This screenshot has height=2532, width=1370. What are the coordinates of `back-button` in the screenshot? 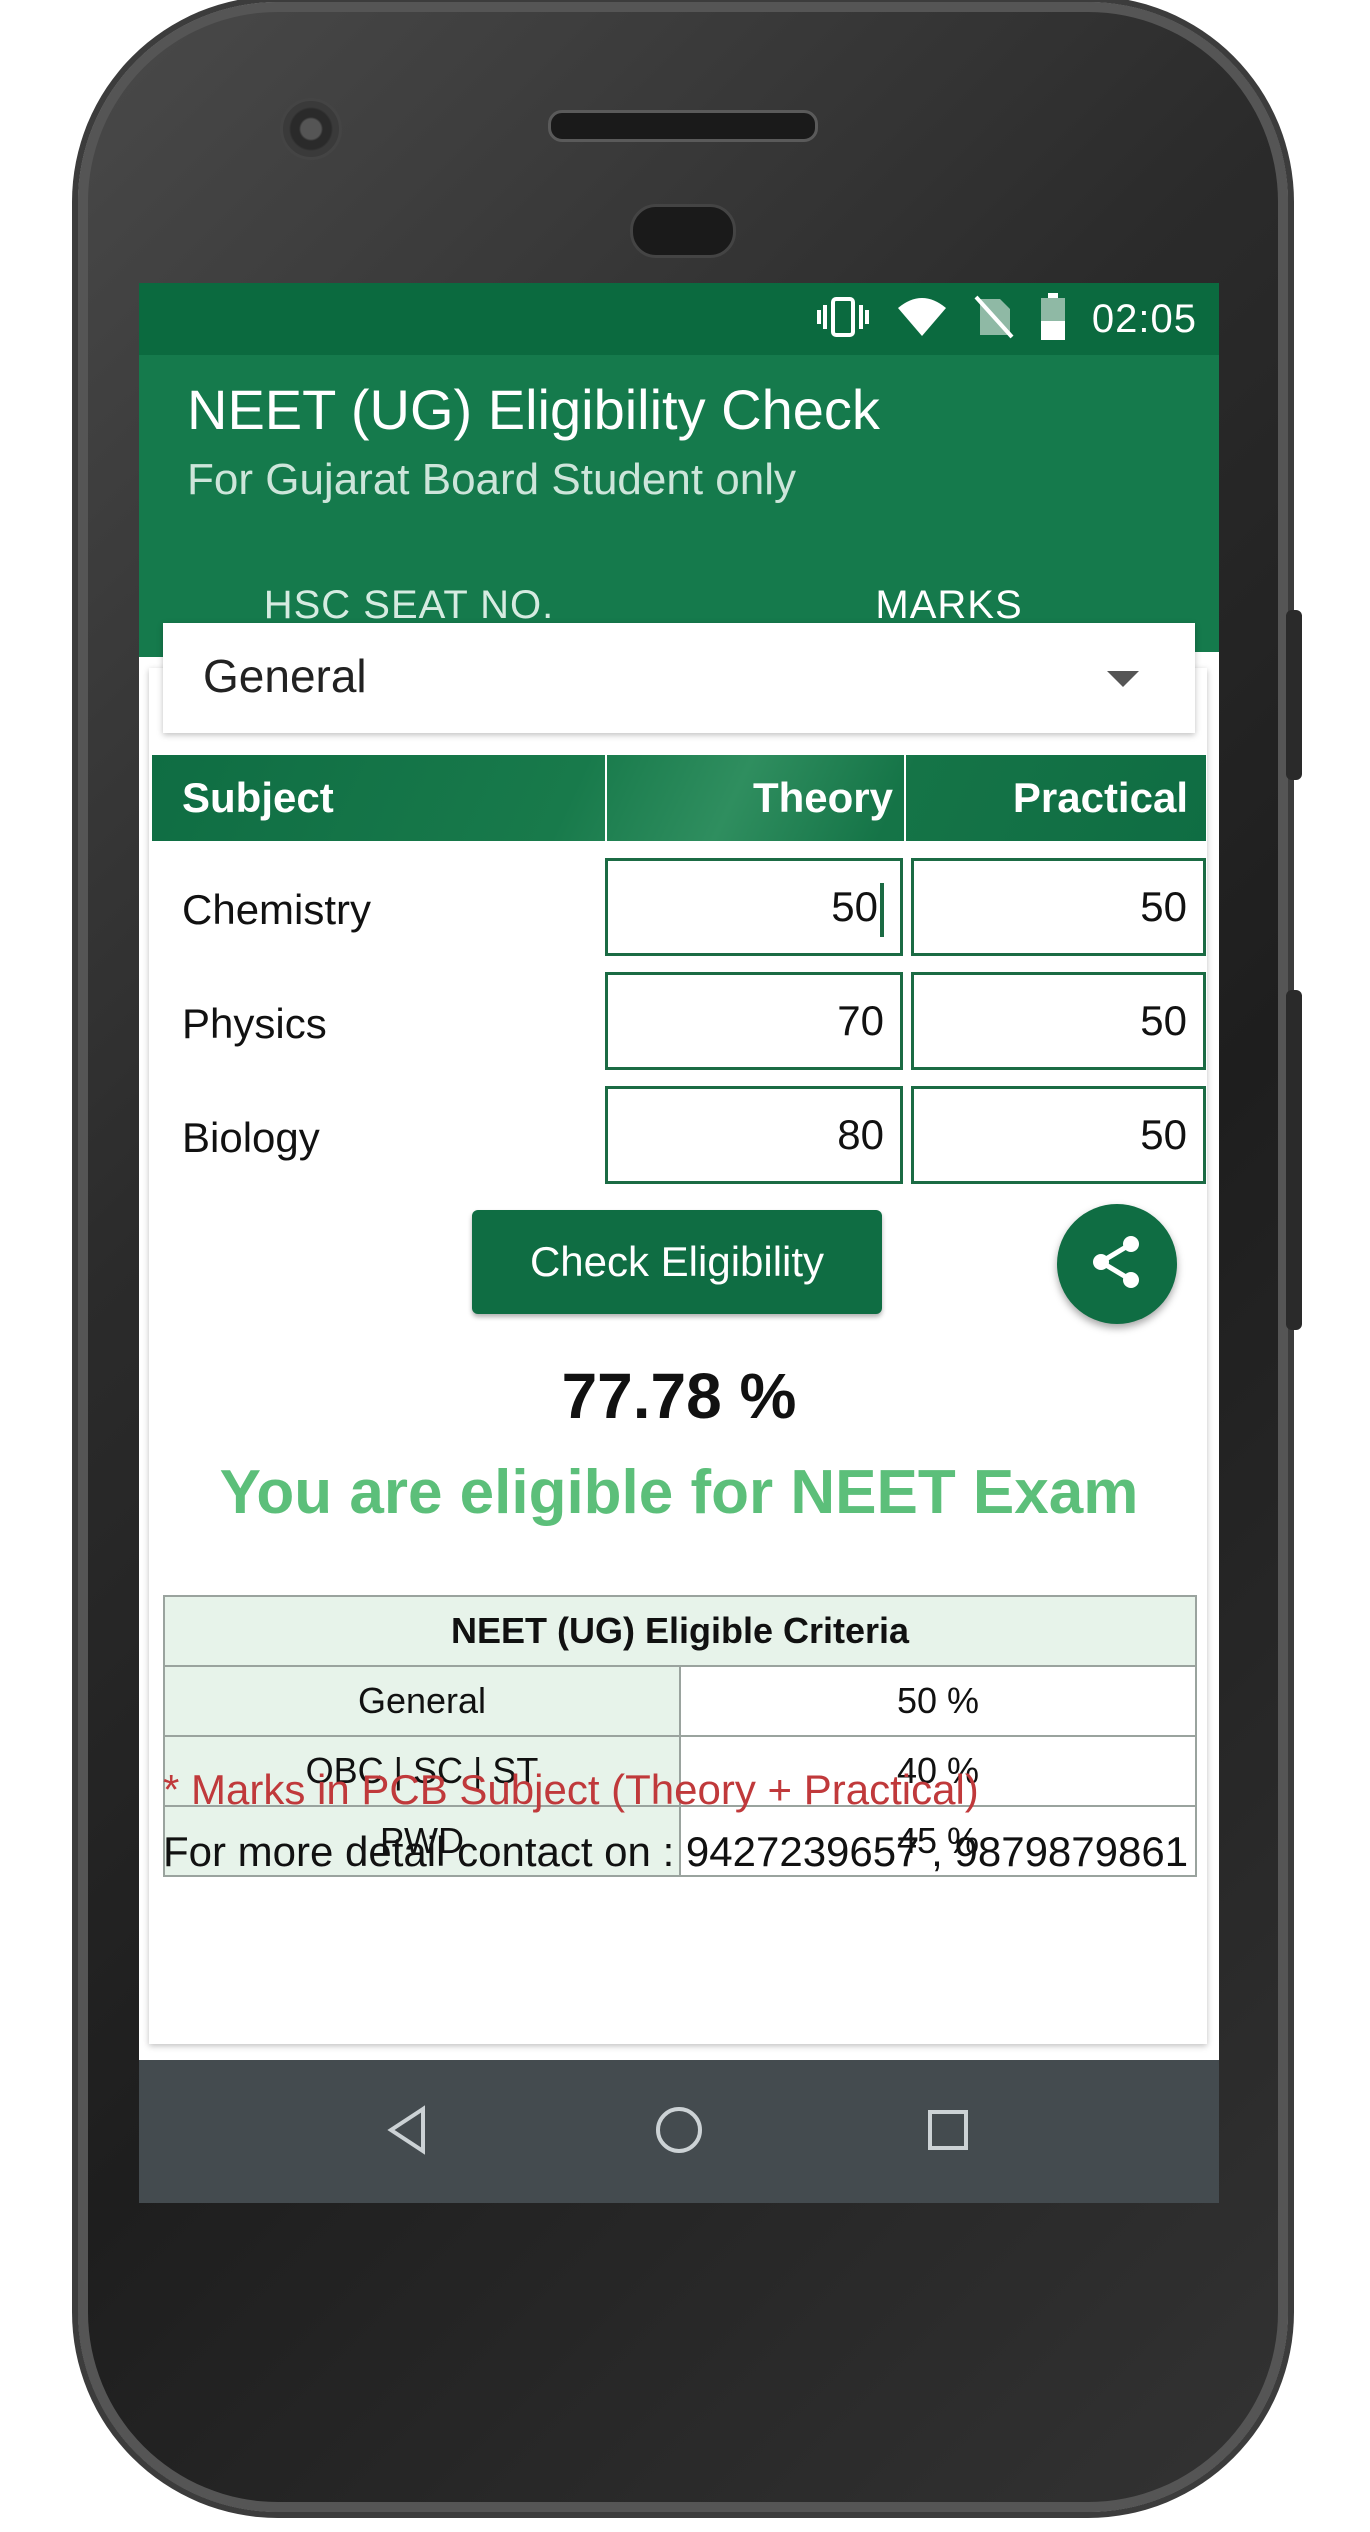 It's located at (407, 2132).